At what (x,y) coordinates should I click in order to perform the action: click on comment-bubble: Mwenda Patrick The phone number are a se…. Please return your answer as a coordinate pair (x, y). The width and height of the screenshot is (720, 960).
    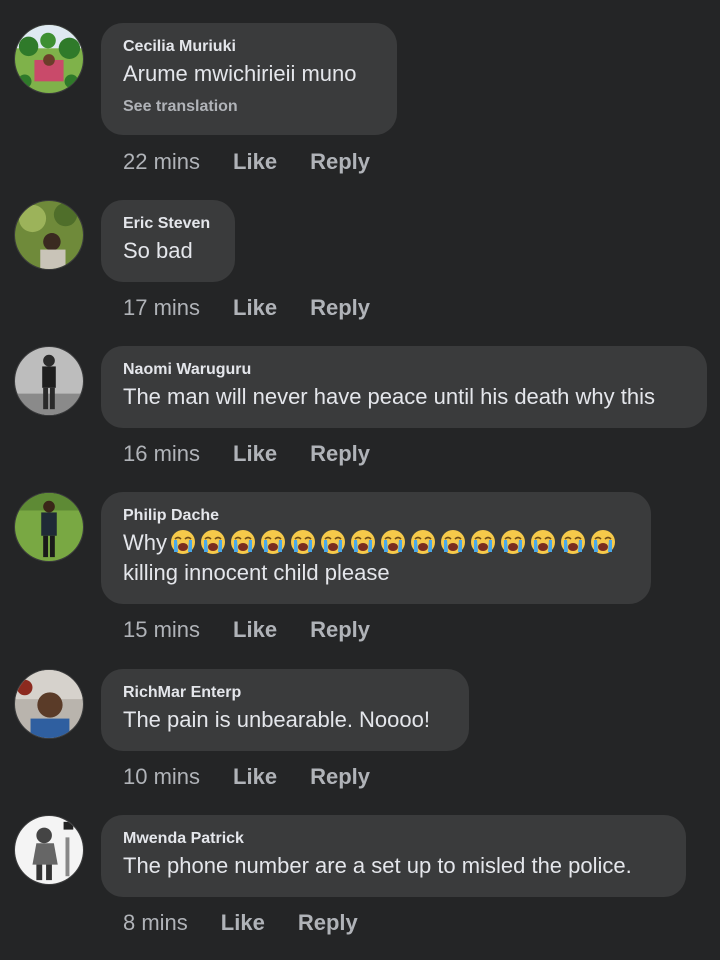
    Looking at the image, I should click on (393, 856).